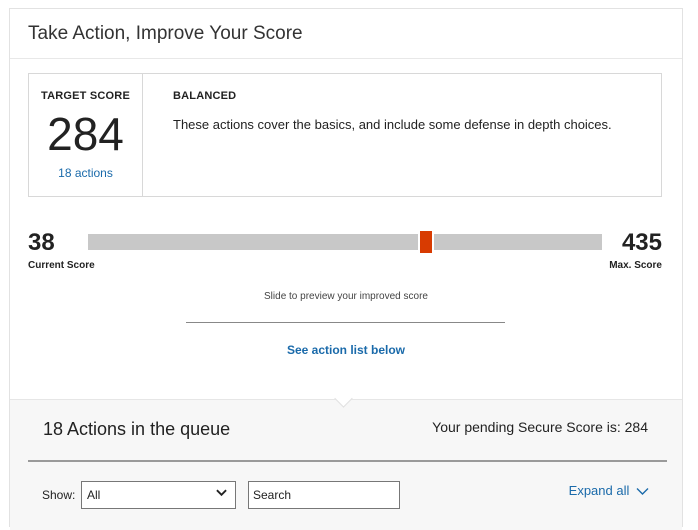  I want to click on show-filter-value: All, so click(94, 495).